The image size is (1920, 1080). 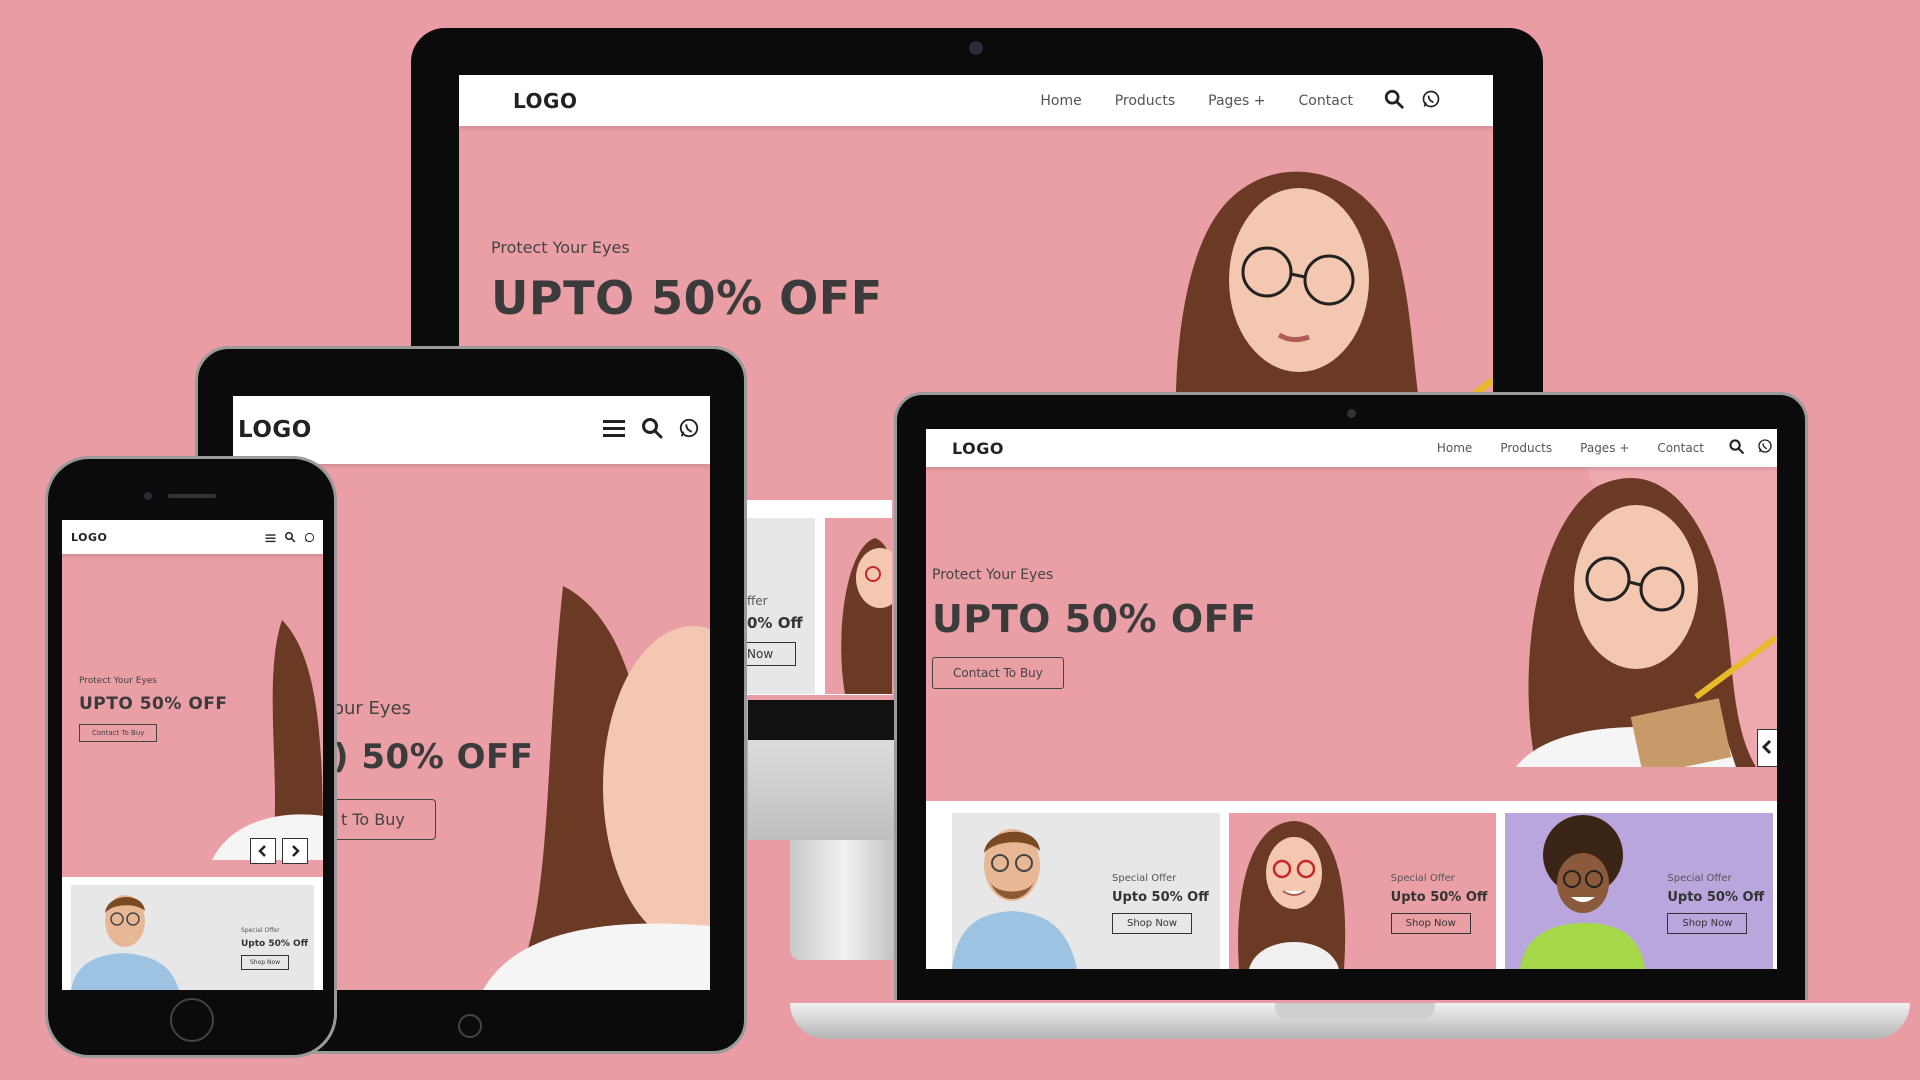 What do you see at coordinates (1351, 413) in the screenshot?
I see `laptop-camera` at bounding box center [1351, 413].